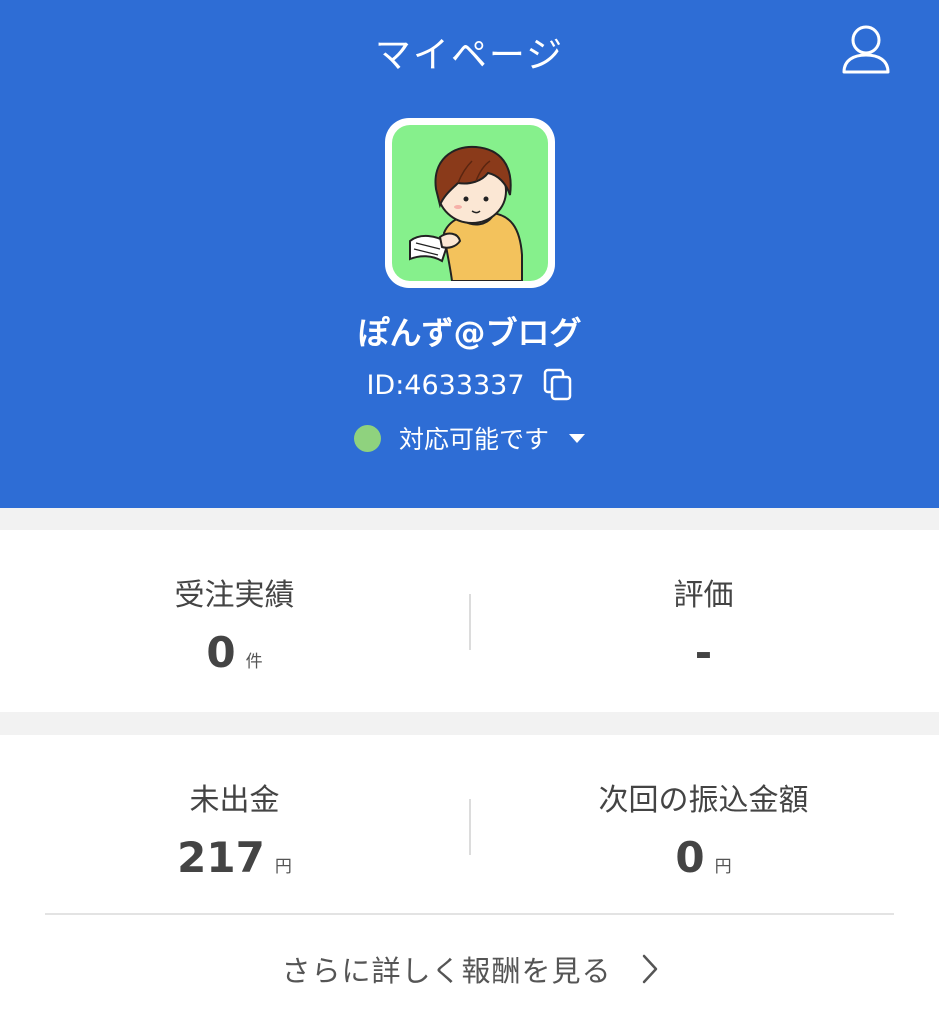 The height and width of the screenshot is (1024, 939). What do you see at coordinates (558, 385) in the screenshot?
I see `copy-icon` at bounding box center [558, 385].